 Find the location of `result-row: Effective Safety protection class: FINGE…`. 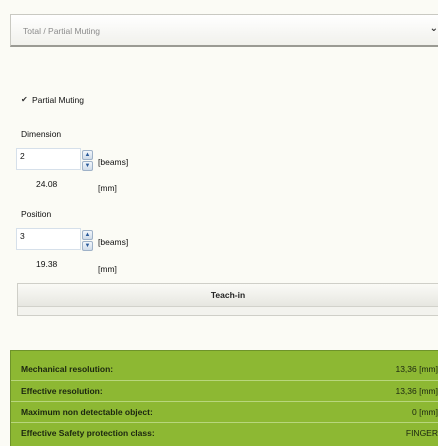

result-row: Effective Safety protection class: FINGE… is located at coordinates (224, 432).